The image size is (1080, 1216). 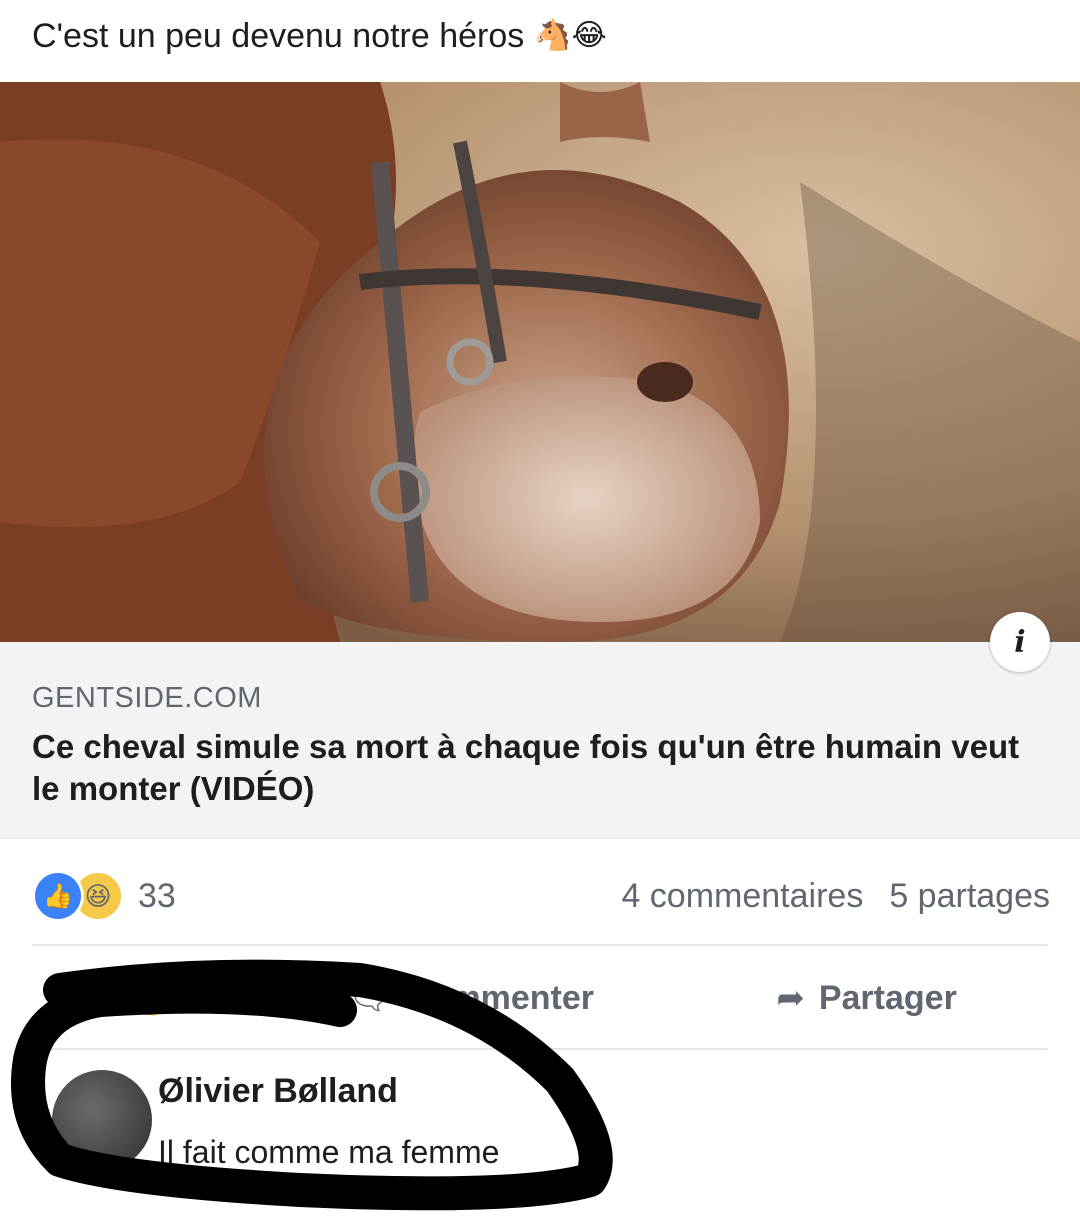 What do you see at coordinates (1020, 642) in the screenshot?
I see `info-icon: i` at bounding box center [1020, 642].